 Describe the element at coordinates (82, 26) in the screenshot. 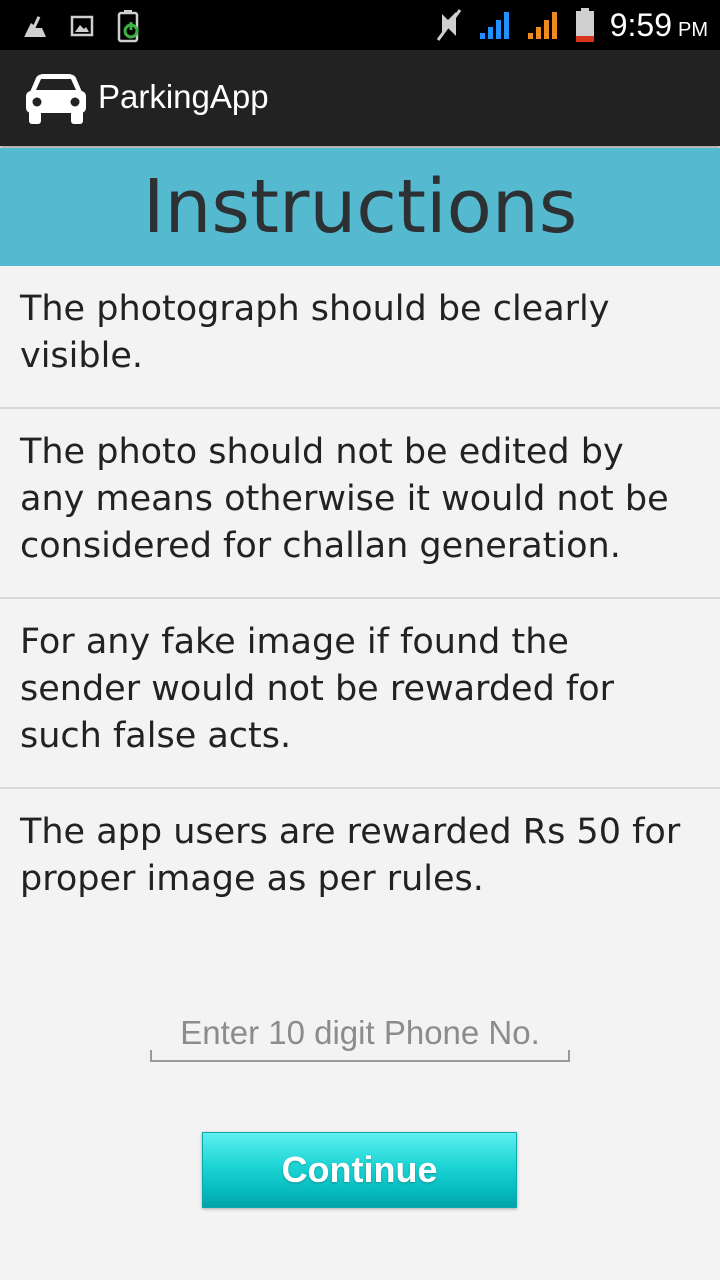

I see `image-icon` at that location.